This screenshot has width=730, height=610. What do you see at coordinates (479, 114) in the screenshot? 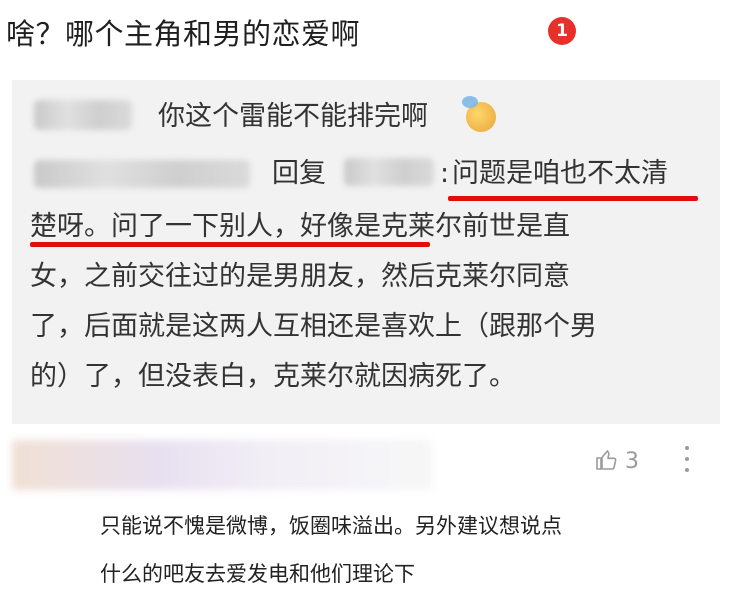
I see `emoji-icon` at bounding box center [479, 114].